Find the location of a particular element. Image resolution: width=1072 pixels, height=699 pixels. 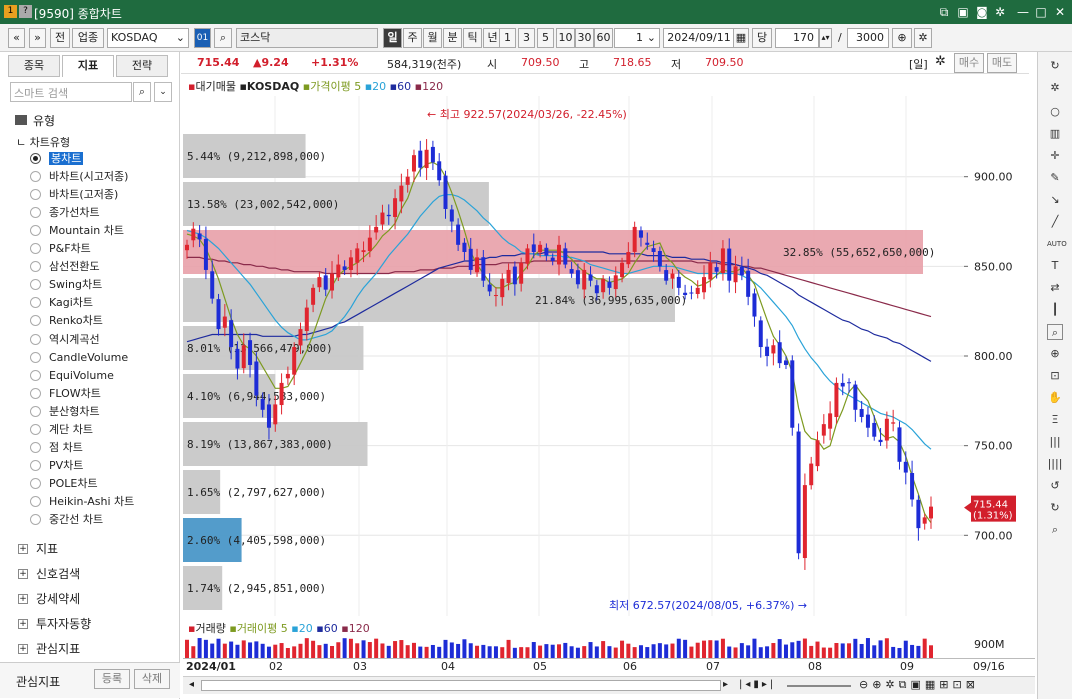

pencil-icon: ✎ is located at coordinates (1055, 178).